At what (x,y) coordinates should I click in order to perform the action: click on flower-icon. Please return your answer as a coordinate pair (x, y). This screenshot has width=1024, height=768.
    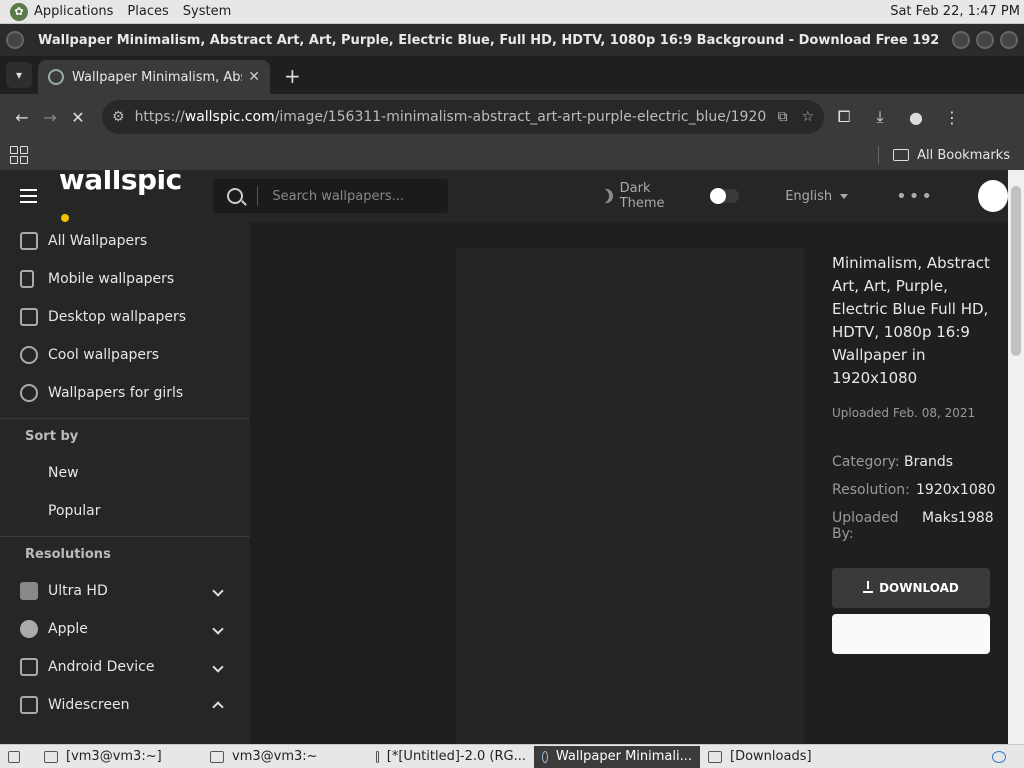
    Looking at the image, I should click on (29, 393).